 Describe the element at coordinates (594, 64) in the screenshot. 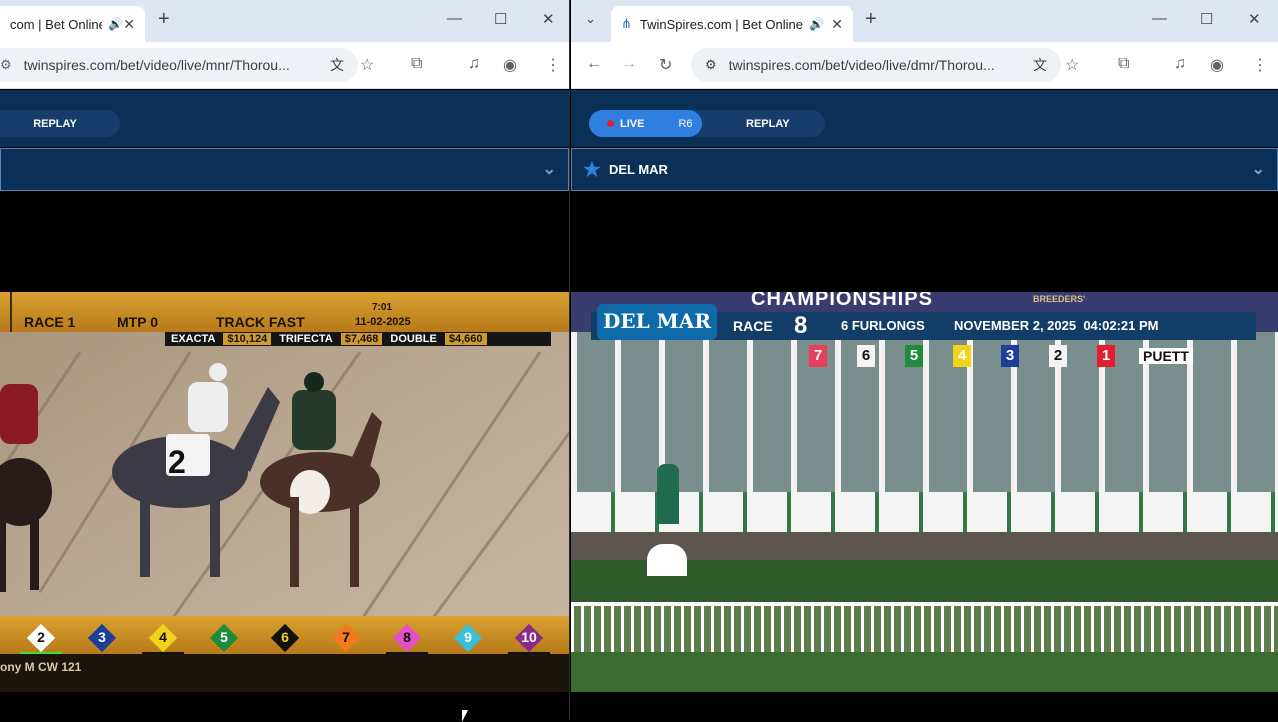

I see `back-icon: ←` at that location.